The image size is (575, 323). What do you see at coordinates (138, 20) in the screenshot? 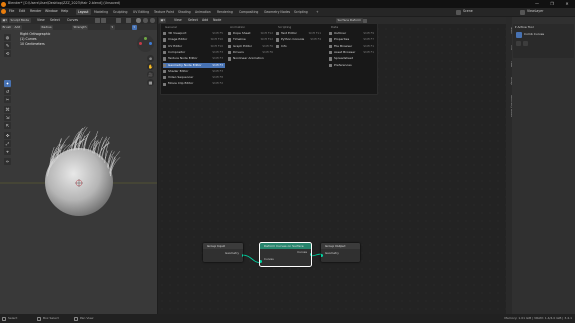
I see `solid-shading-icon` at bounding box center [138, 20].